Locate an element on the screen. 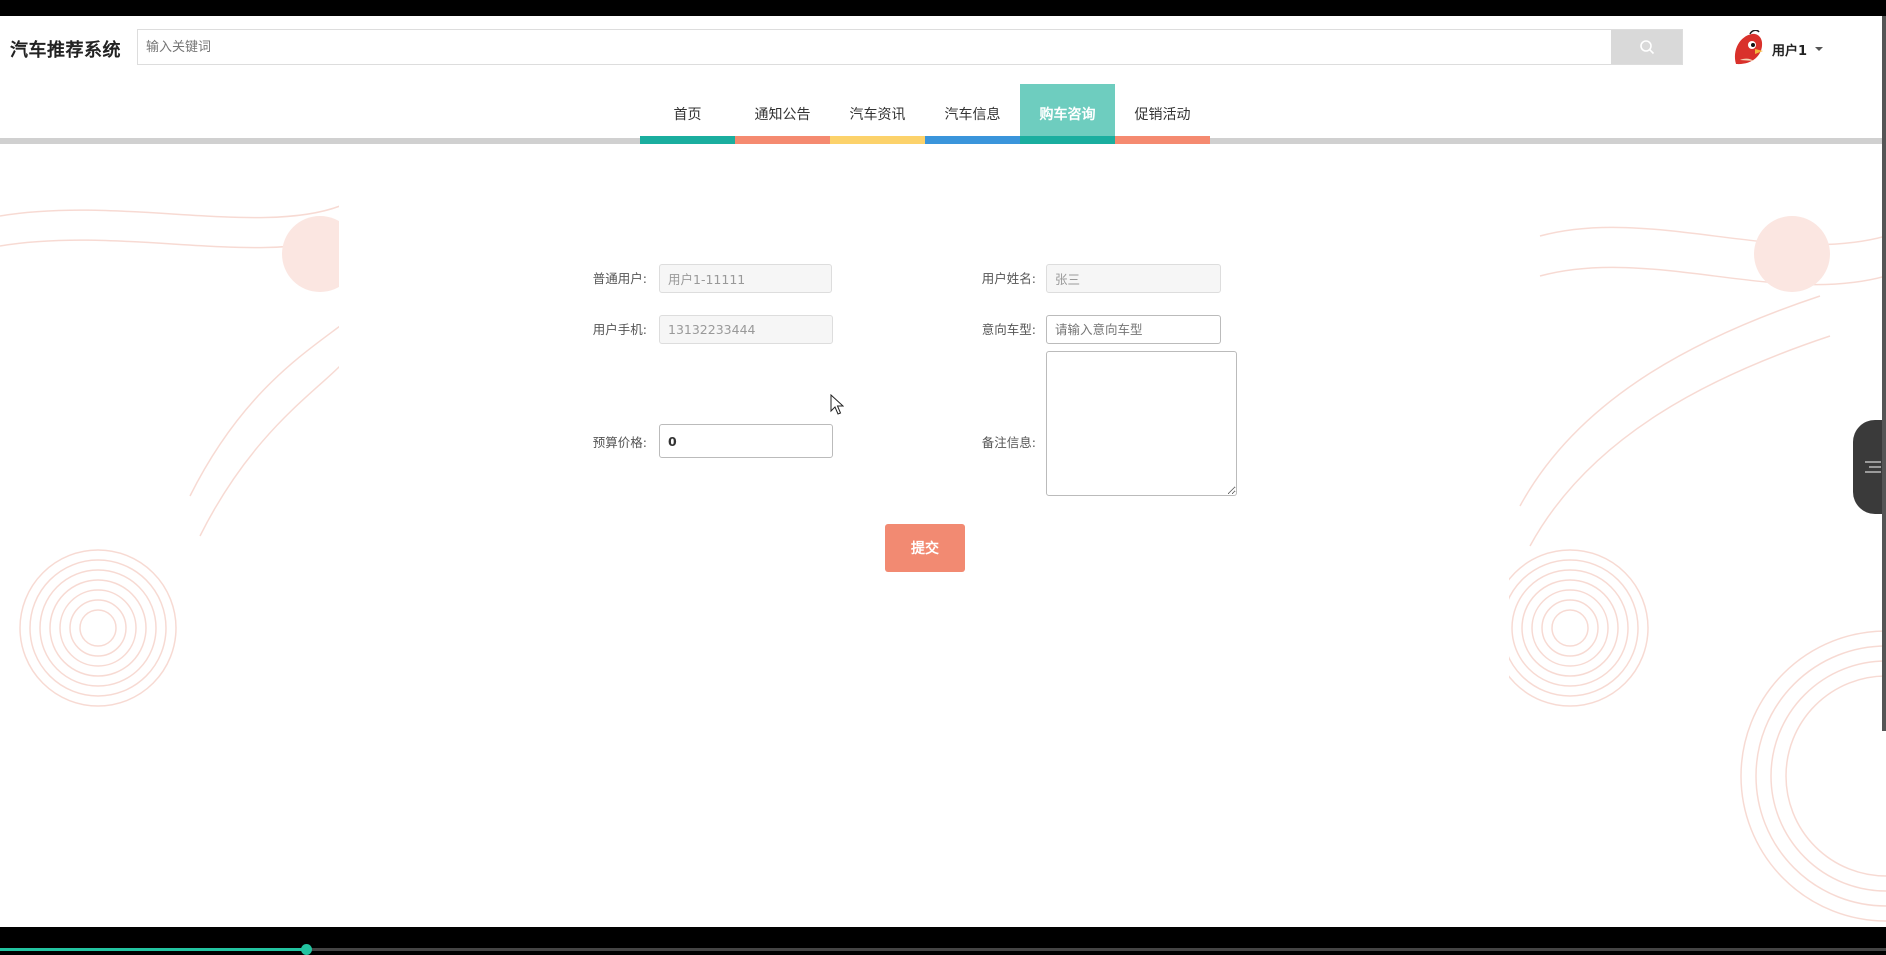  scrollbar is located at coordinates (1884, 373).